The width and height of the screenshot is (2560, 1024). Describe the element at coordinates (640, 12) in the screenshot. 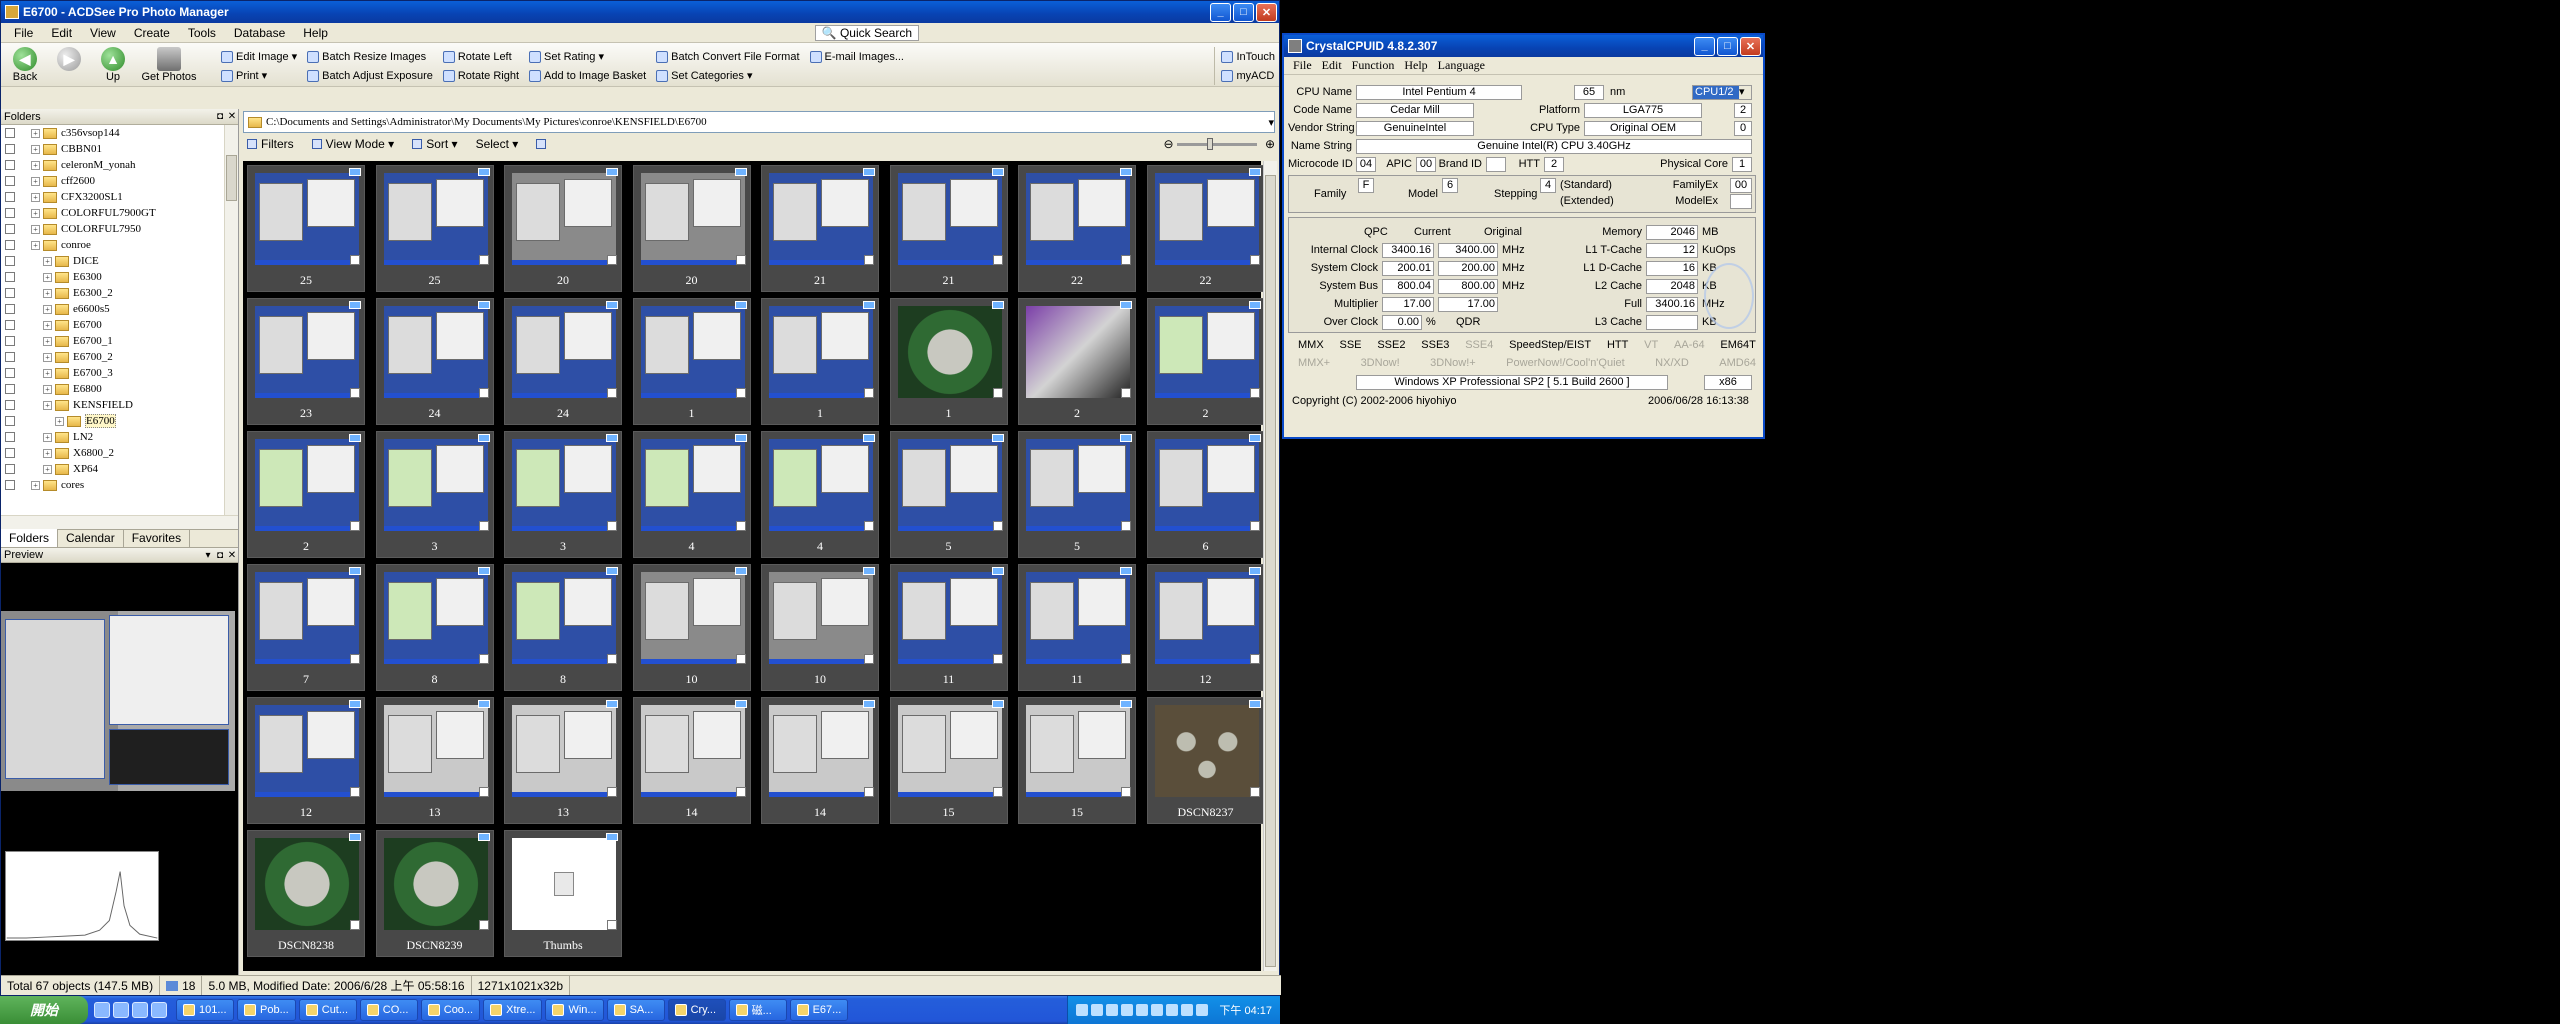

I see `acdsee-titlebar: E6700 - ACDSee Pro Photo Manager _ □ ✕` at that location.